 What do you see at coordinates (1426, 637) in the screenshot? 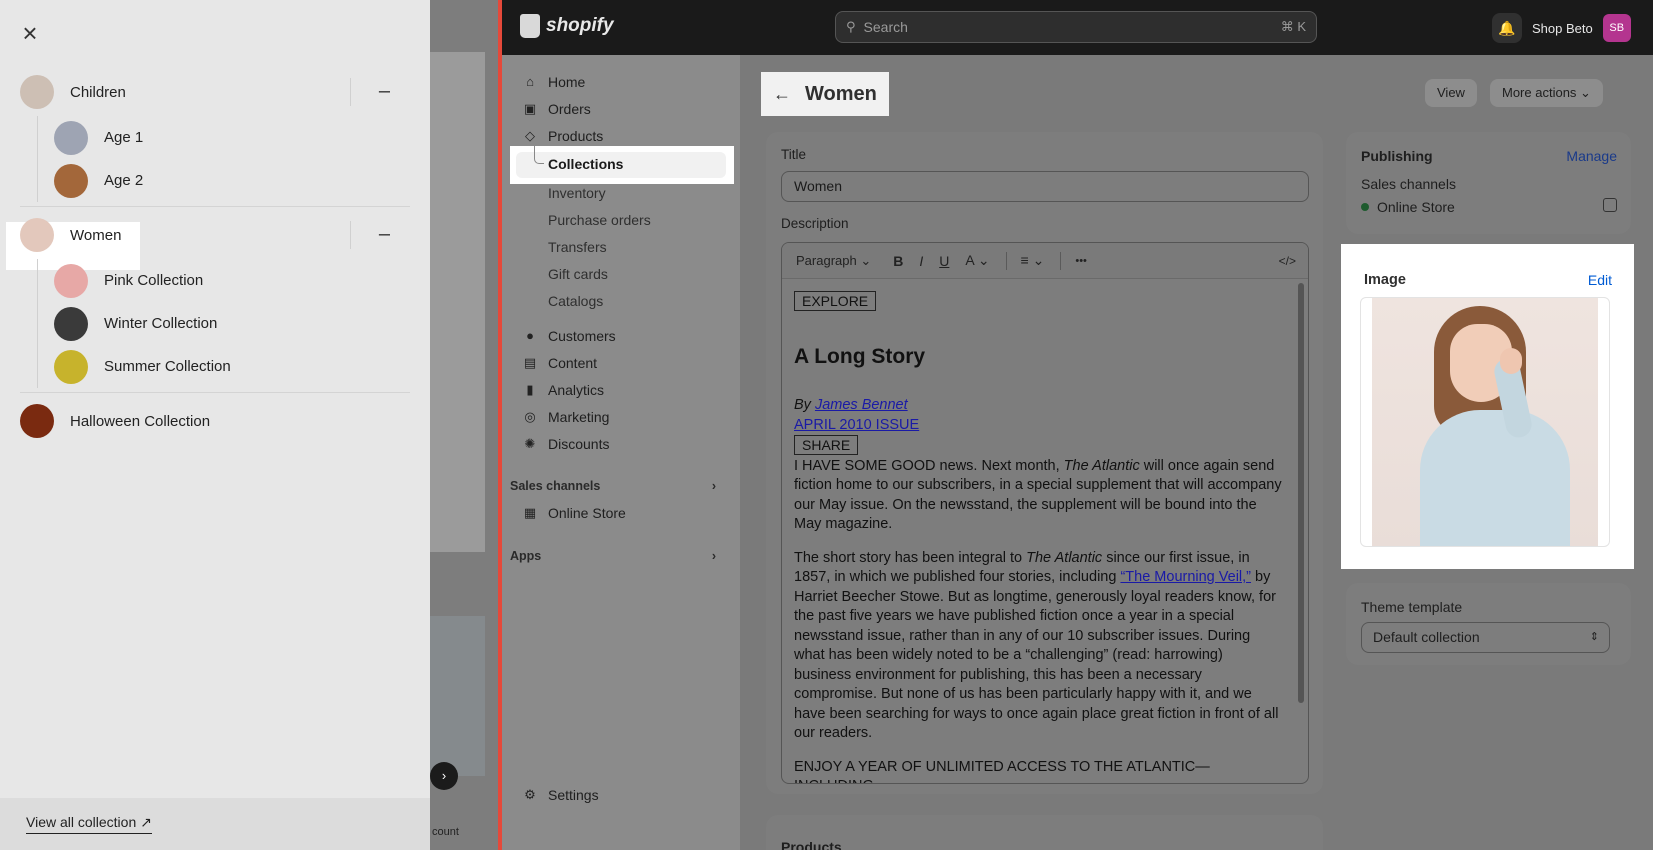
I see `selected-value: Default collection` at bounding box center [1426, 637].